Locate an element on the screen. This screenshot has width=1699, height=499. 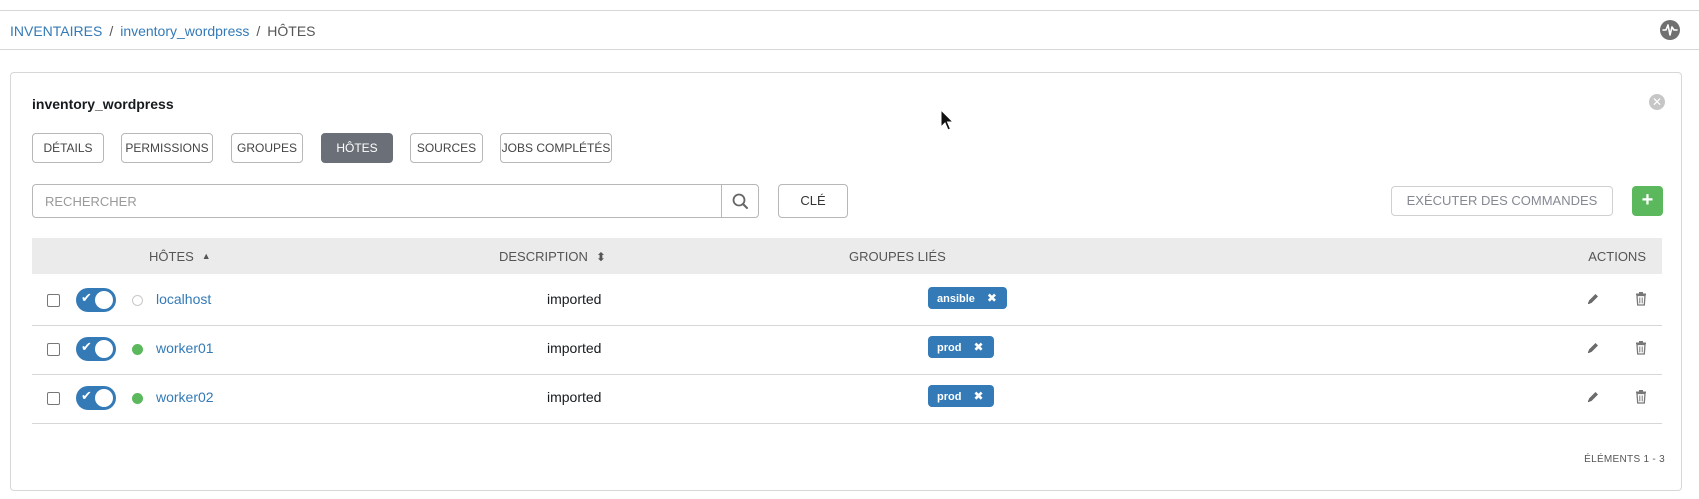
tab-details: DÉTAILS is located at coordinates (68, 148).